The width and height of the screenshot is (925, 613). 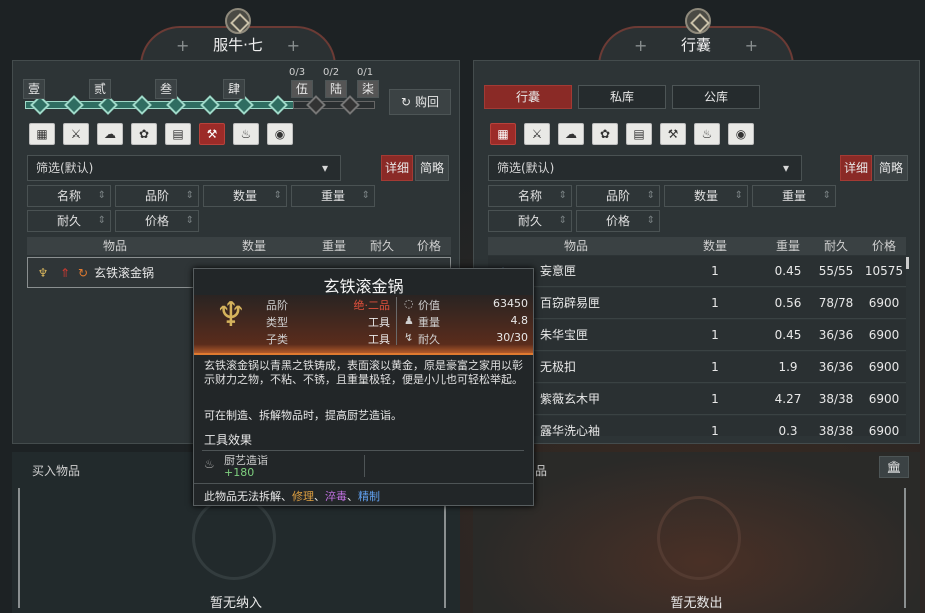 I want to click on table-row: ◆无极扣11.936/366900, so click(x=697, y=367).